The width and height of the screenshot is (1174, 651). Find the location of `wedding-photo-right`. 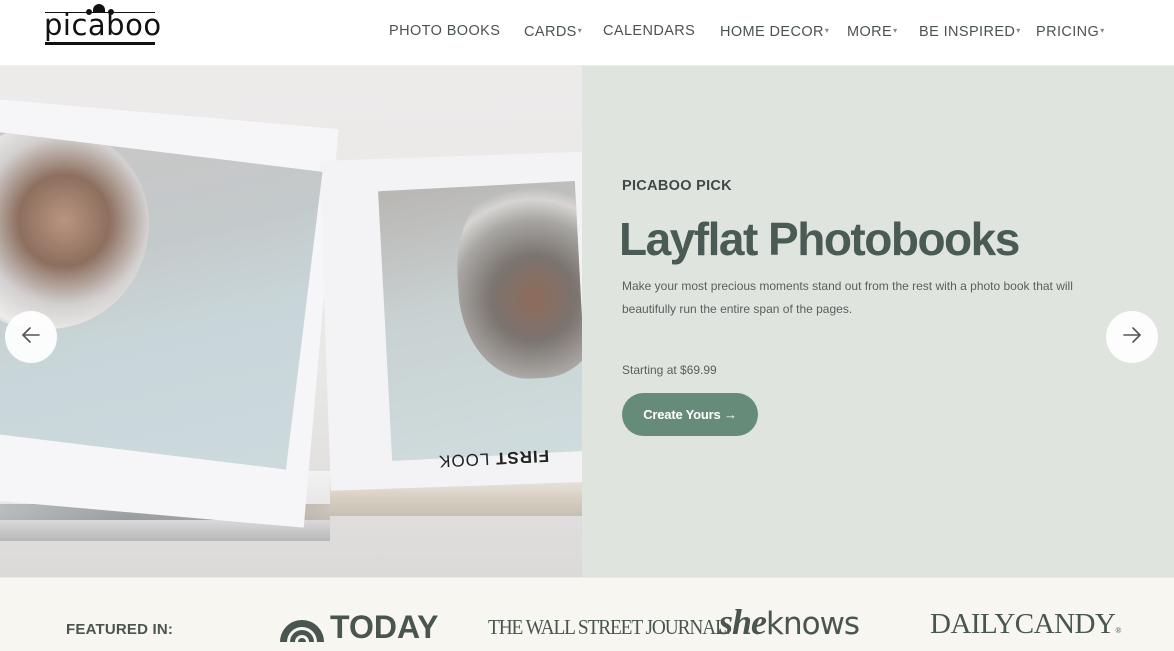

wedding-photo-right is located at coordinates (480, 321).